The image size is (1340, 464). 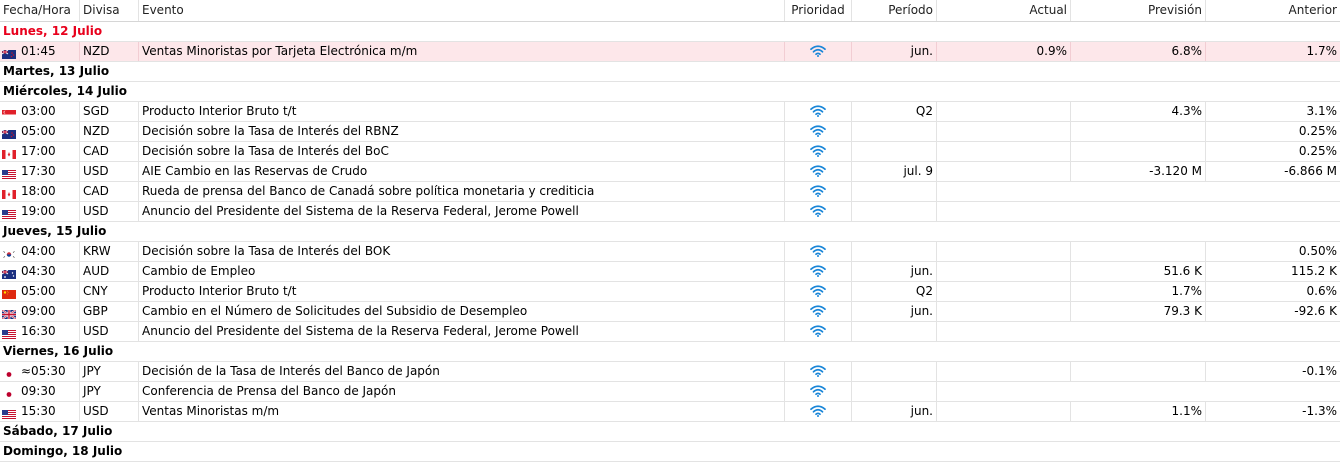 What do you see at coordinates (894, 10) in the screenshot?
I see `column-header-period: Período` at bounding box center [894, 10].